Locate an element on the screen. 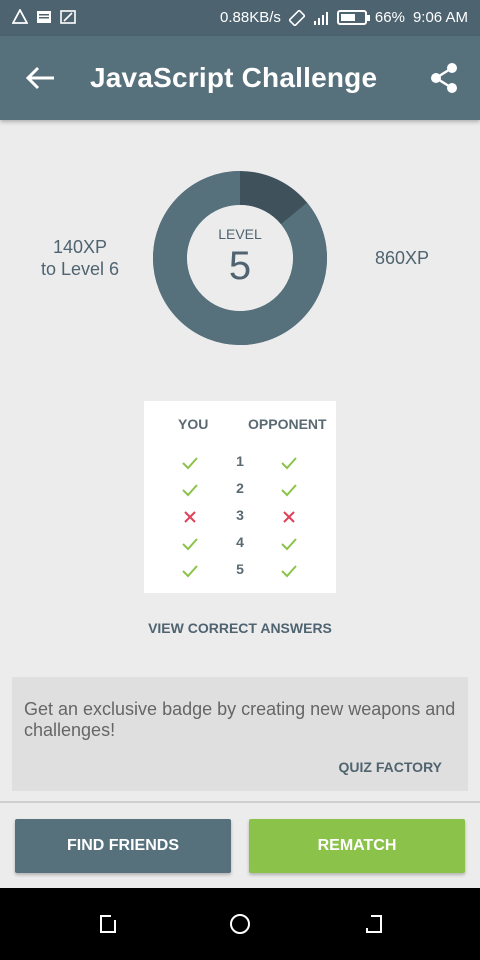 The width and height of the screenshot is (480, 960). recent-apps-button is located at coordinates (108, 924).